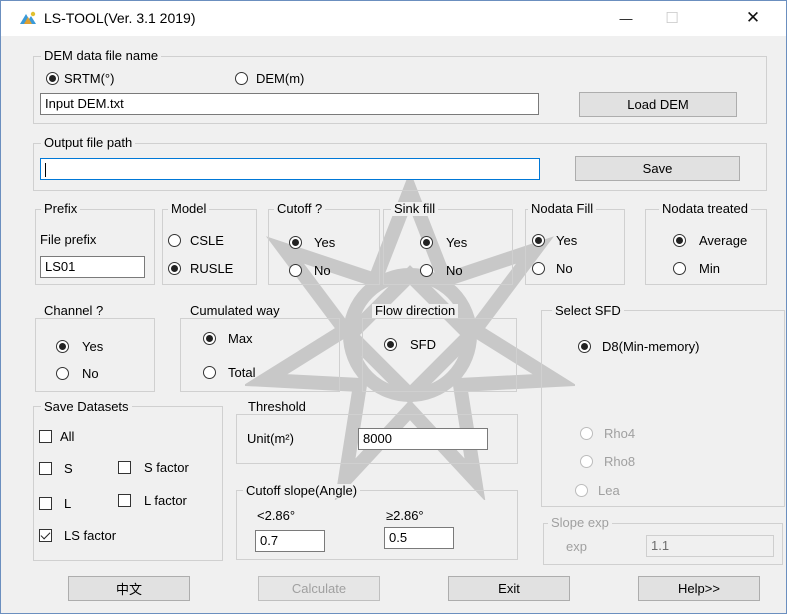  Describe the element at coordinates (658, 104) in the screenshot. I see `load-dem-button: Load DEM` at that location.